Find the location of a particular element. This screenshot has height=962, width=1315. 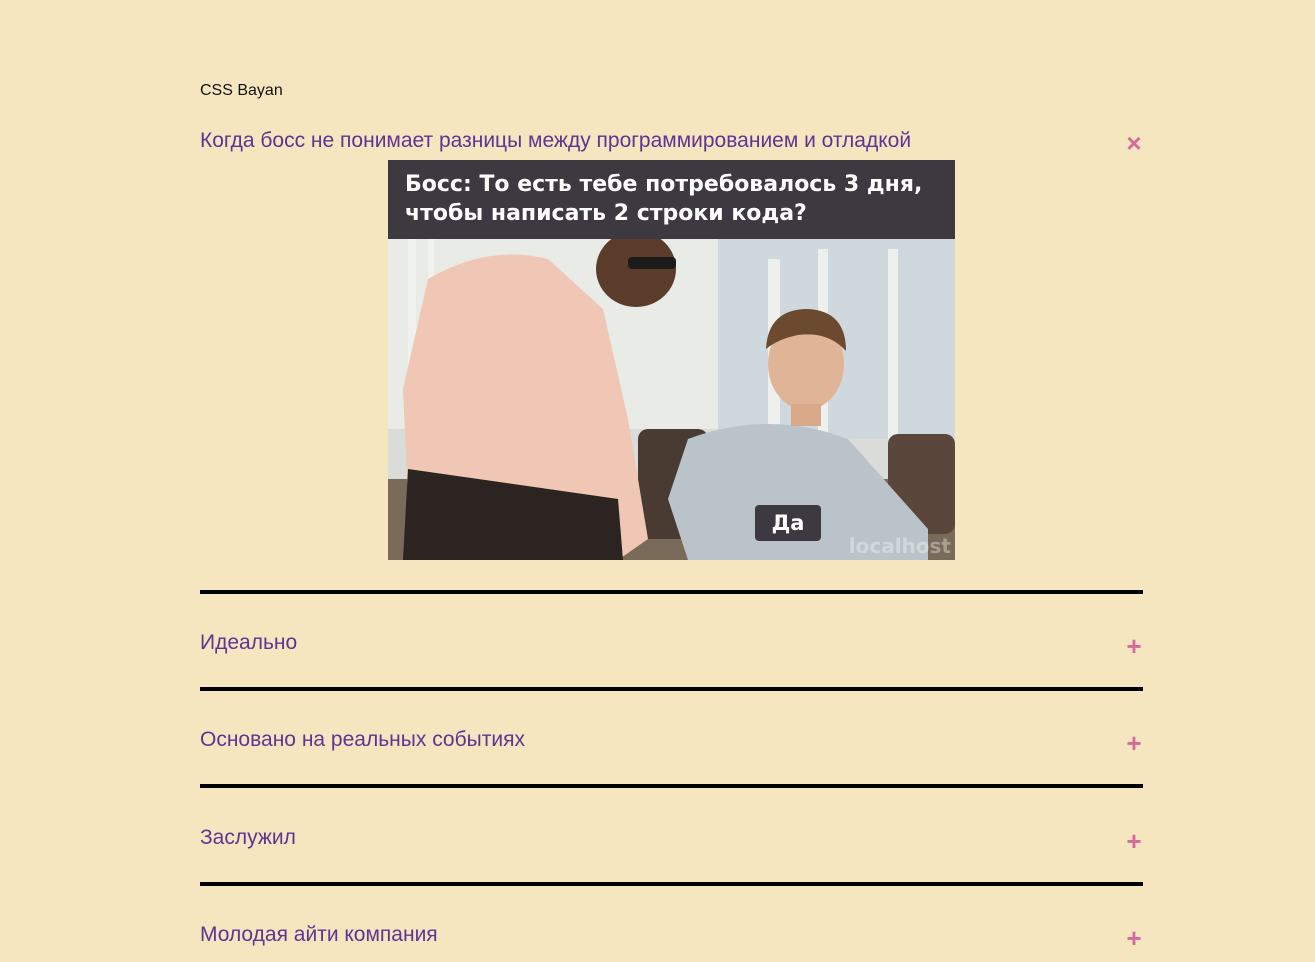

accordion-item: Основано на реальных событиях + is located at coordinates (671, 747).